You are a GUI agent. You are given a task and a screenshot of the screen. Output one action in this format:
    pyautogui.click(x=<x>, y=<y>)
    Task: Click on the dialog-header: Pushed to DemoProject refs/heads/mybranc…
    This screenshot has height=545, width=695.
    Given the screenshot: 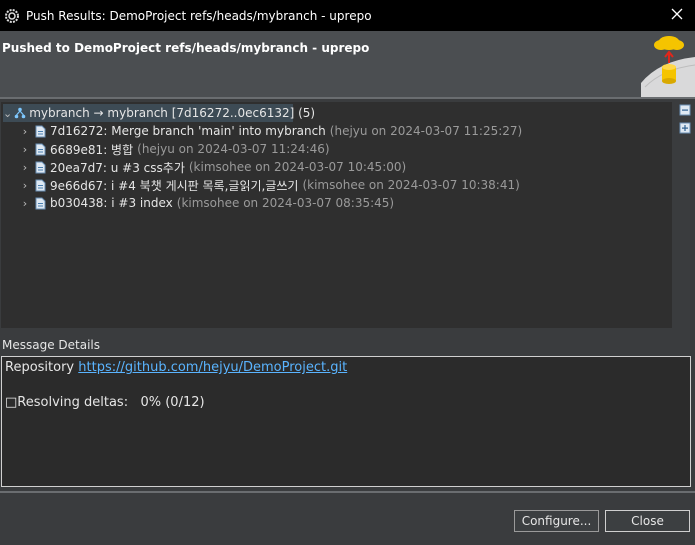 What is the action you would take?
    pyautogui.click(x=347, y=64)
    